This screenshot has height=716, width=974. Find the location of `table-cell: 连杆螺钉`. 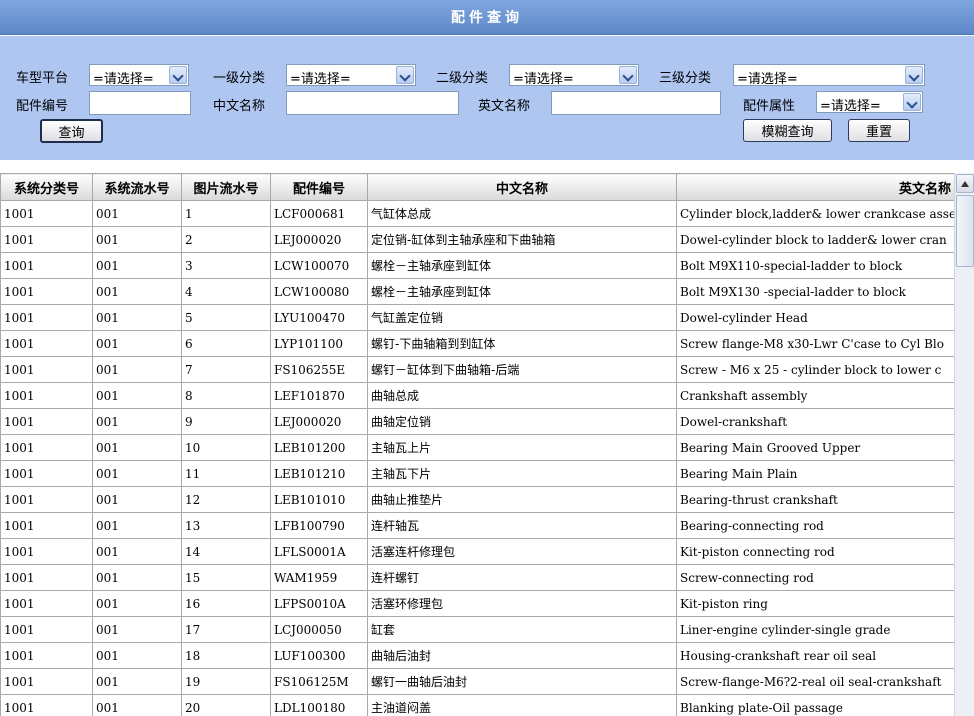

table-cell: 连杆螺钉 is located at coordinates (522, 577).